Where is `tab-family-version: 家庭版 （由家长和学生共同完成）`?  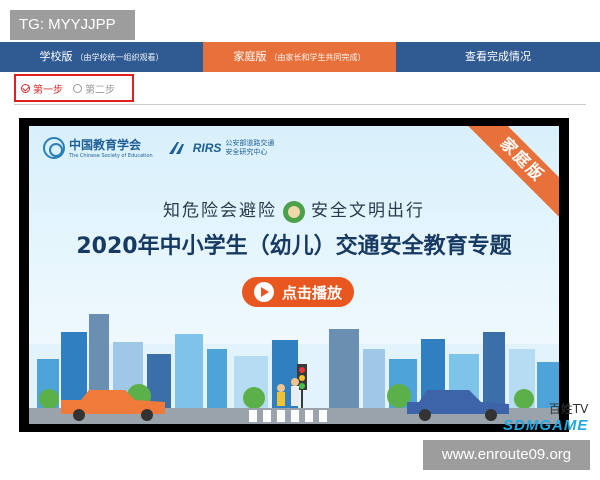
tab-family-version: 家庭版 （由家长和学生共同完成） is located at coordinates (299, 57).